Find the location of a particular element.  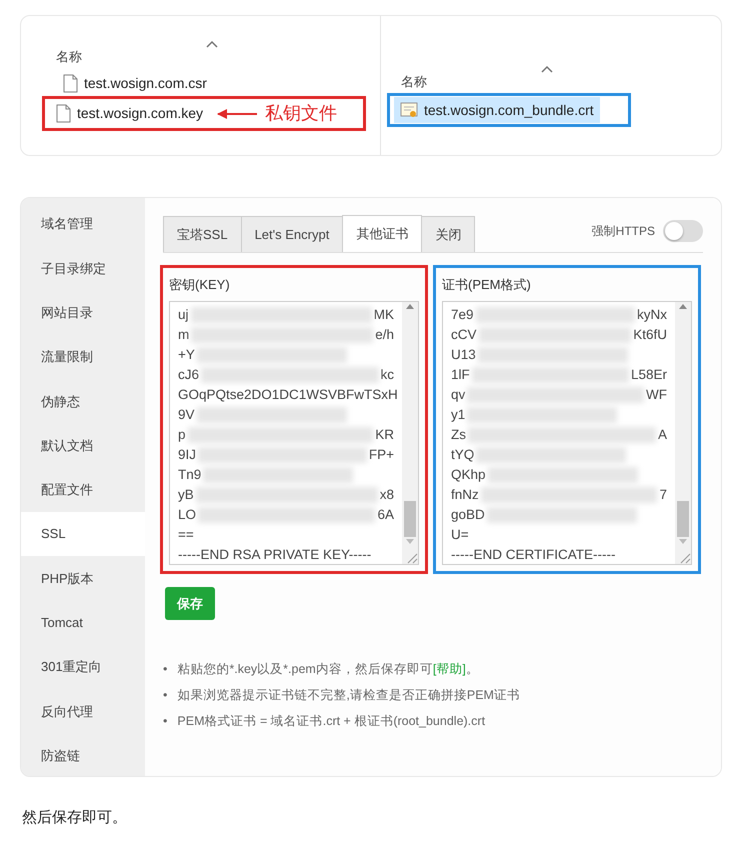

text-line: x8 is located at coordinates (387, 495).